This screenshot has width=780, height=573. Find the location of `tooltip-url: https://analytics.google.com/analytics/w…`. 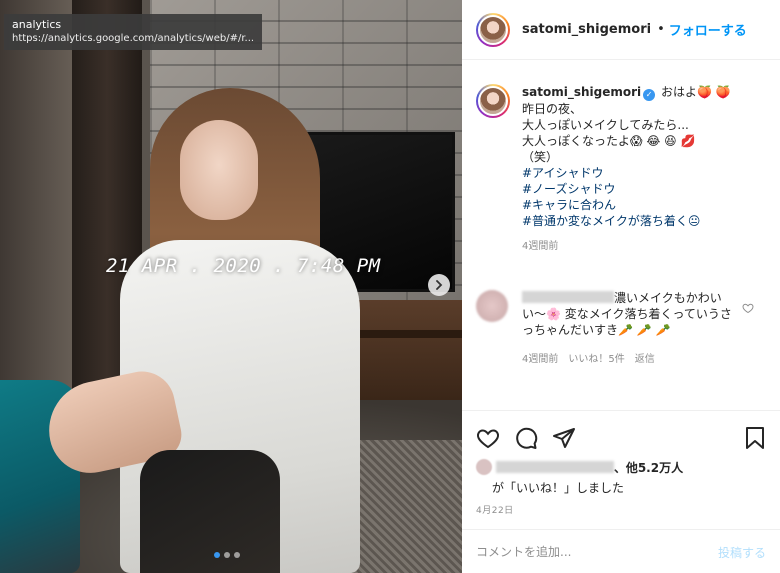

tooltip-url: https://analytics.google.com/analytics/w… is located at coordinates (133, 38).